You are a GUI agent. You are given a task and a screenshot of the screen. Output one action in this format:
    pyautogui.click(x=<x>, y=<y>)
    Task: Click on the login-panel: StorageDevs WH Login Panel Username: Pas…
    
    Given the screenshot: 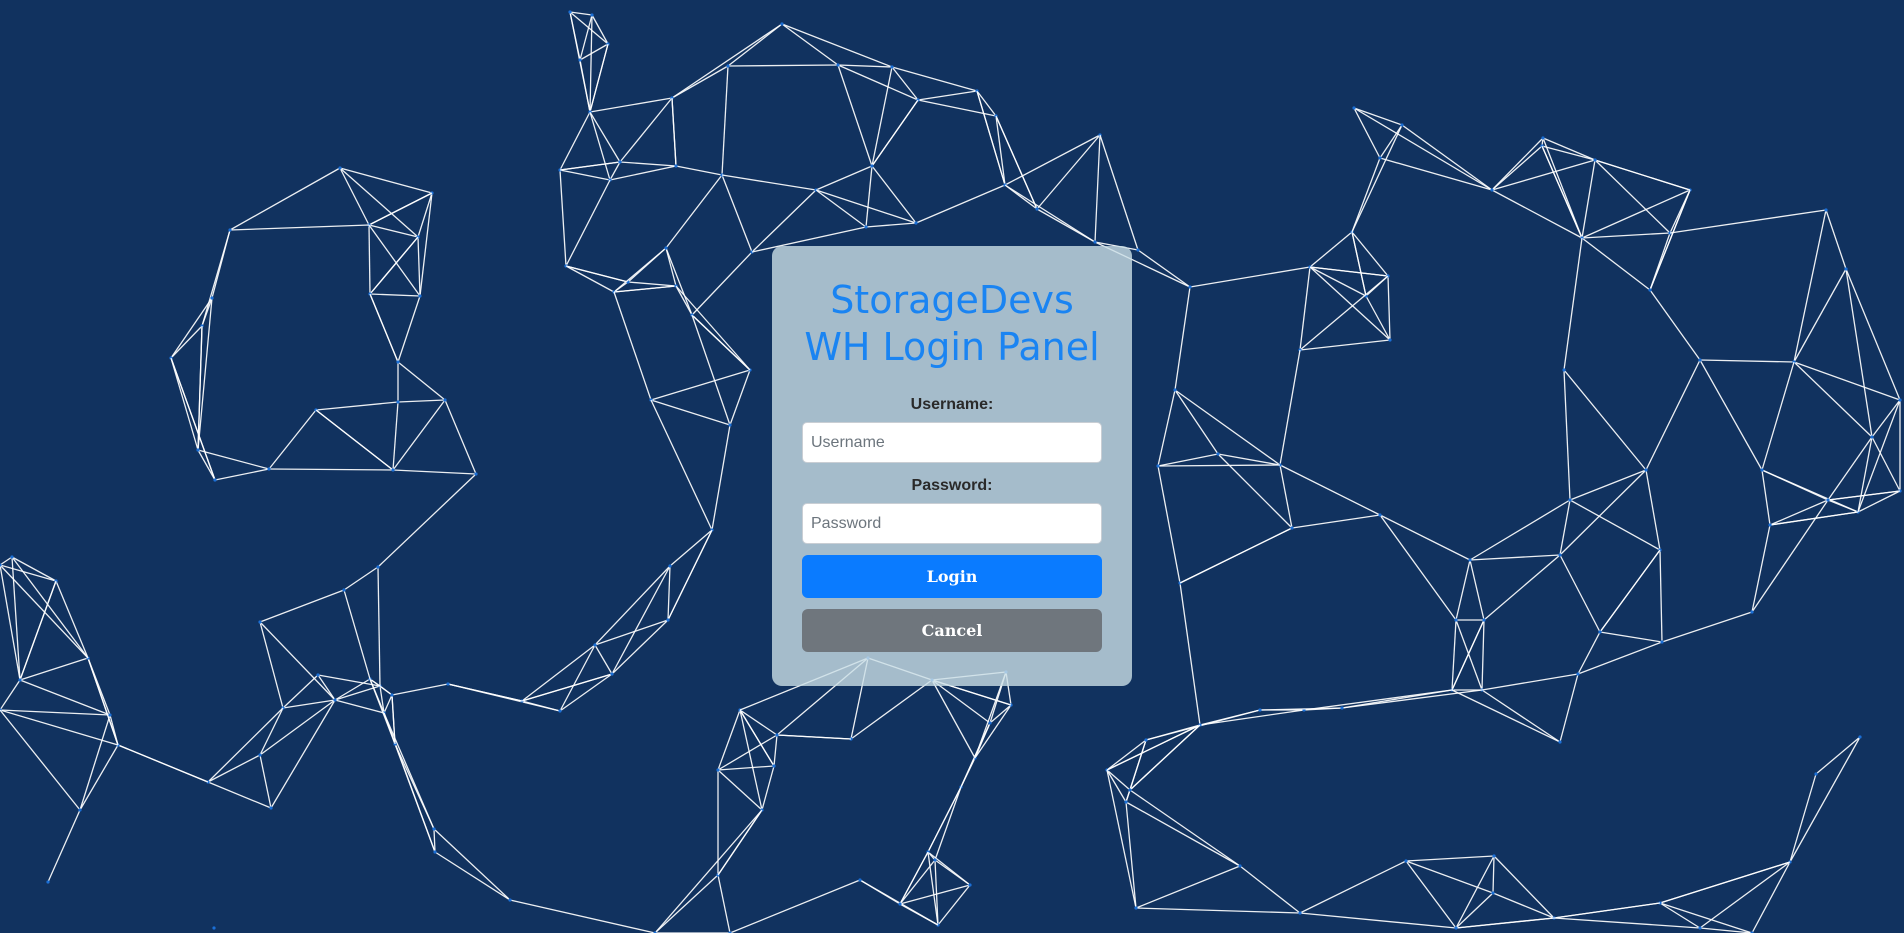 What is the action you would take?
    pyautogui.click(x=952, y=466)
    